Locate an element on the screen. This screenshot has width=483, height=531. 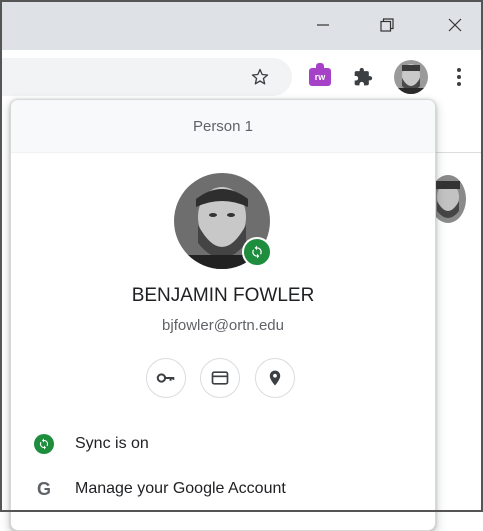
minimize-button is located at coordinates (323, 25).